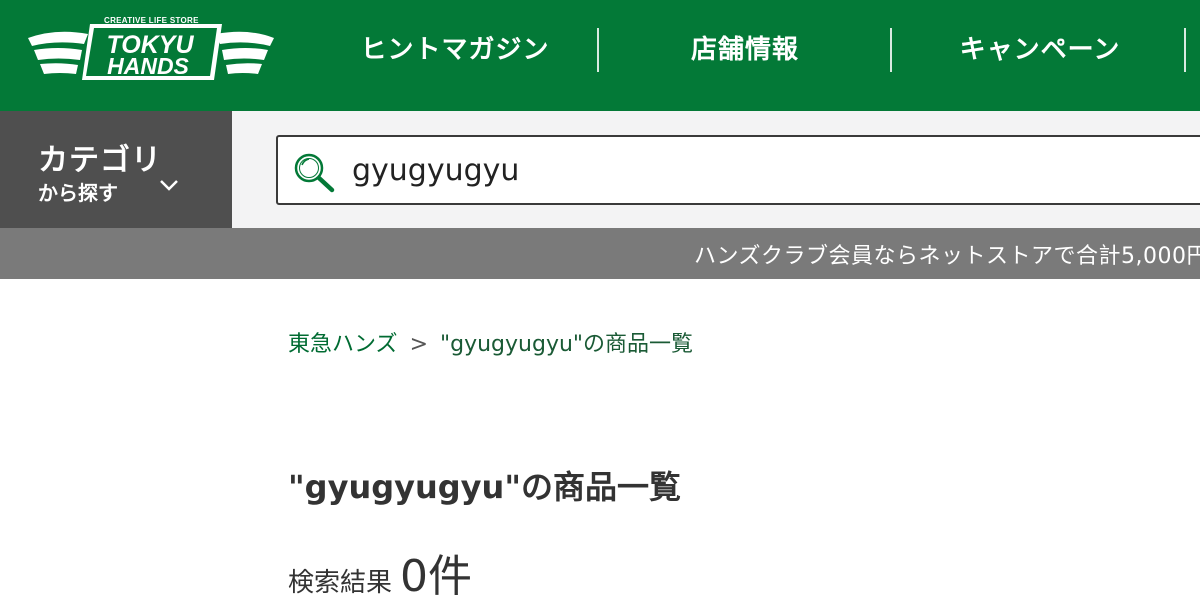  Describe the element at coordinates (947, 256) in the screenshot. I see `announcement-text: ハンズクラブ会員ならネットストアで合計5,000円(` at that location.